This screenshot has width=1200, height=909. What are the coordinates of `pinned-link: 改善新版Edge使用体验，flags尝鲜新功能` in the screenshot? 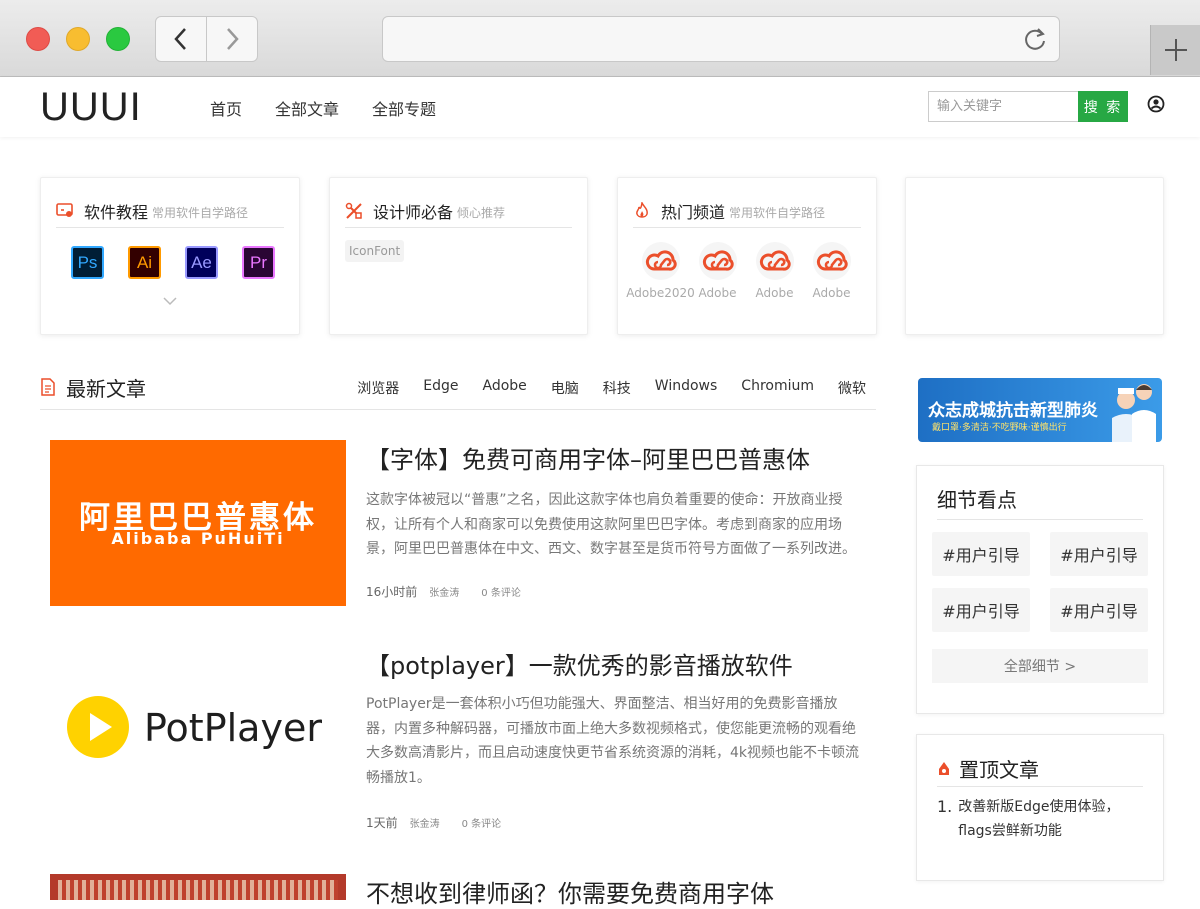 It's located at (1047, 819).